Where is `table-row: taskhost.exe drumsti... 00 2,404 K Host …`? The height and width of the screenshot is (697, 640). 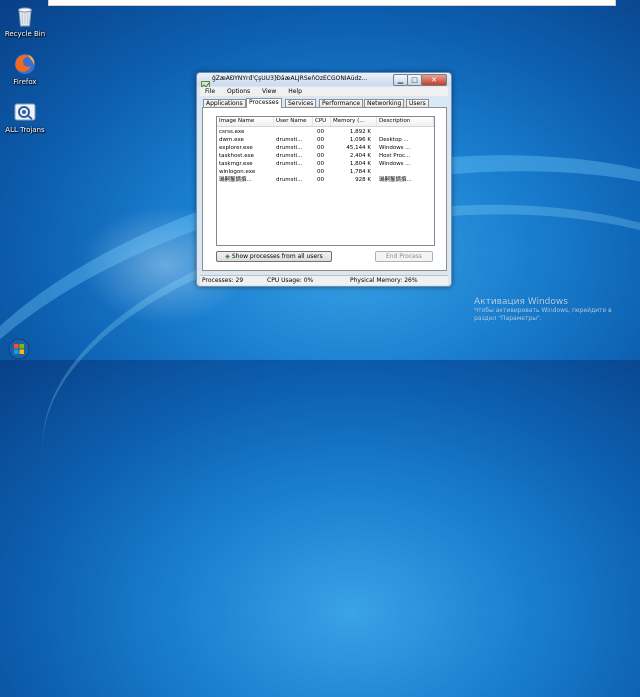 table-row: taskhost.exe drumsti... 00 2,404 K Host … is located at coordinates (325, 156).